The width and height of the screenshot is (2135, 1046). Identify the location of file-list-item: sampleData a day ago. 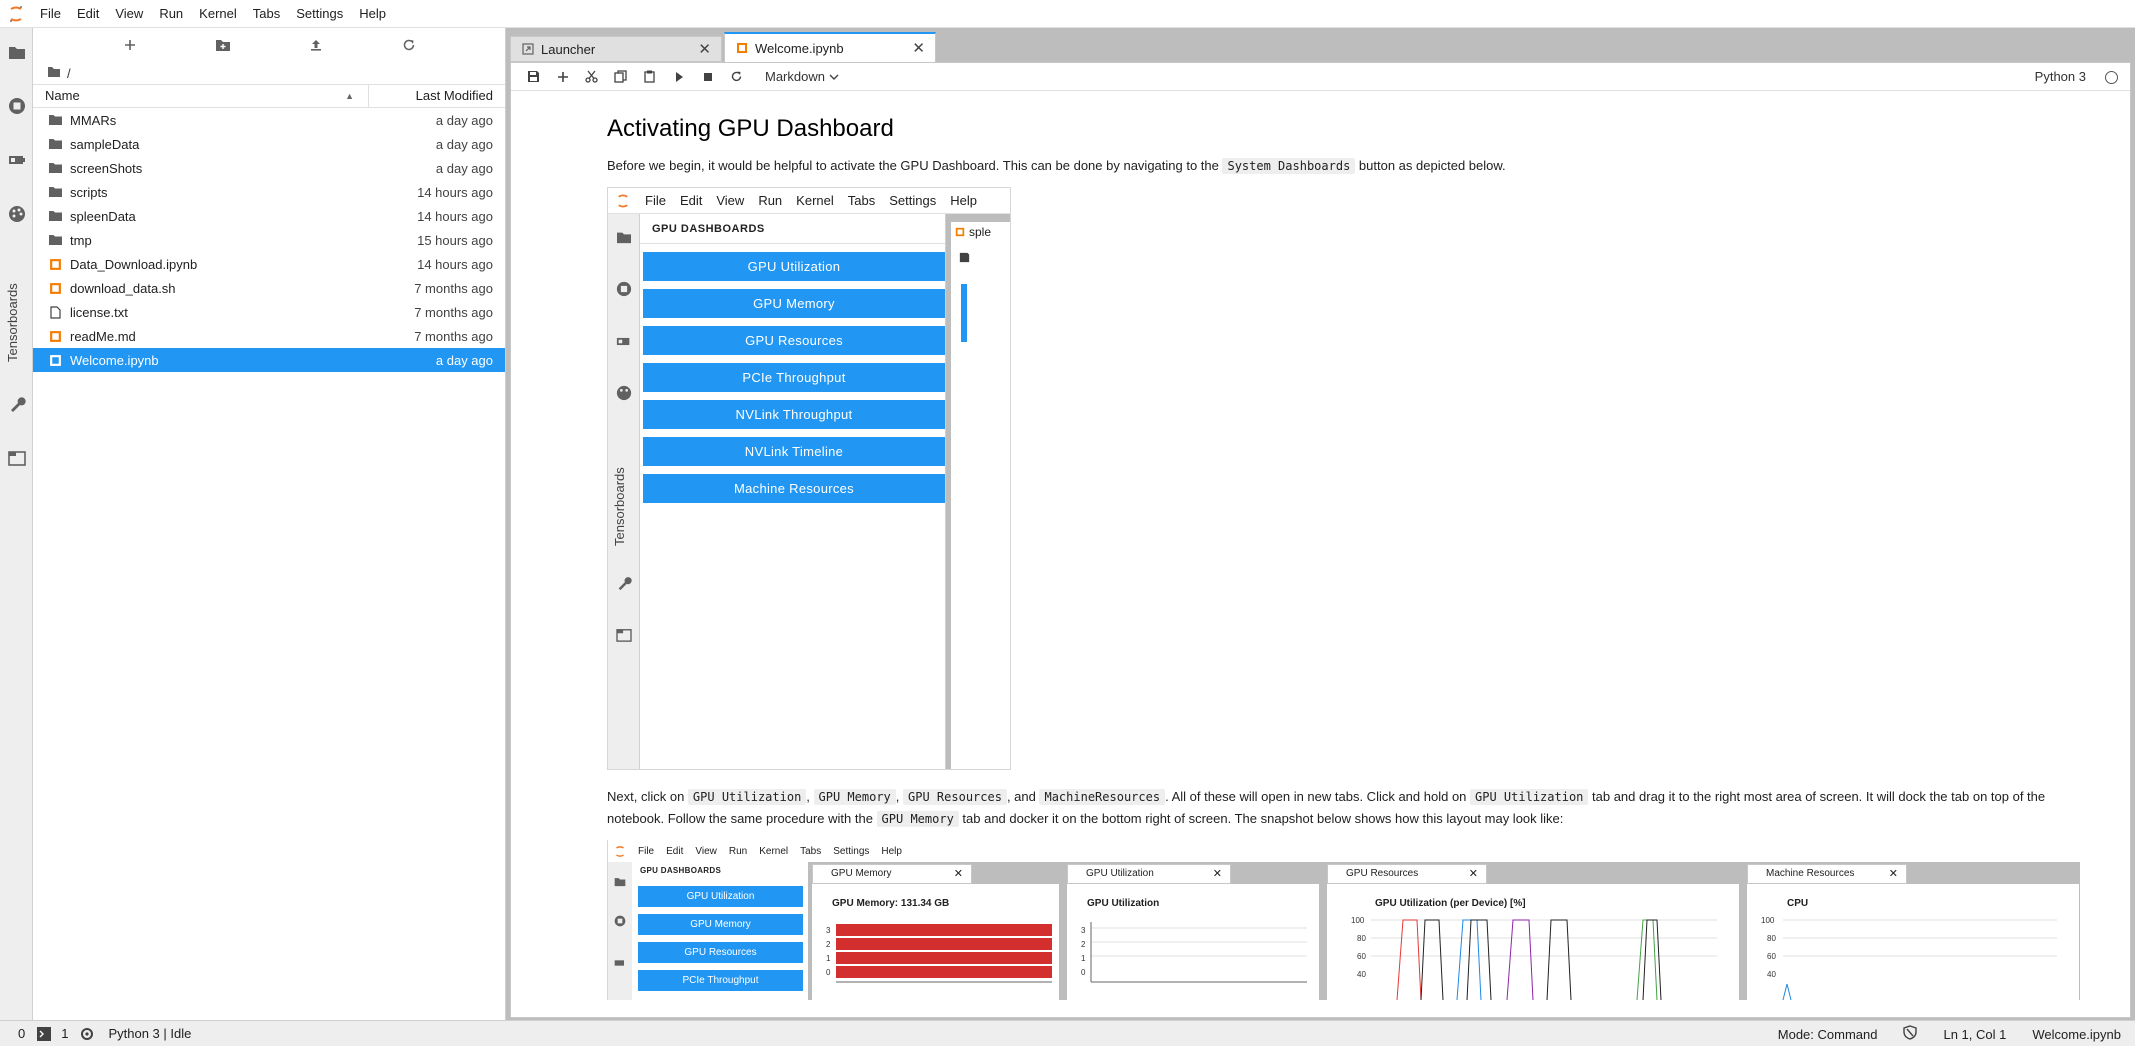
(269, 144).